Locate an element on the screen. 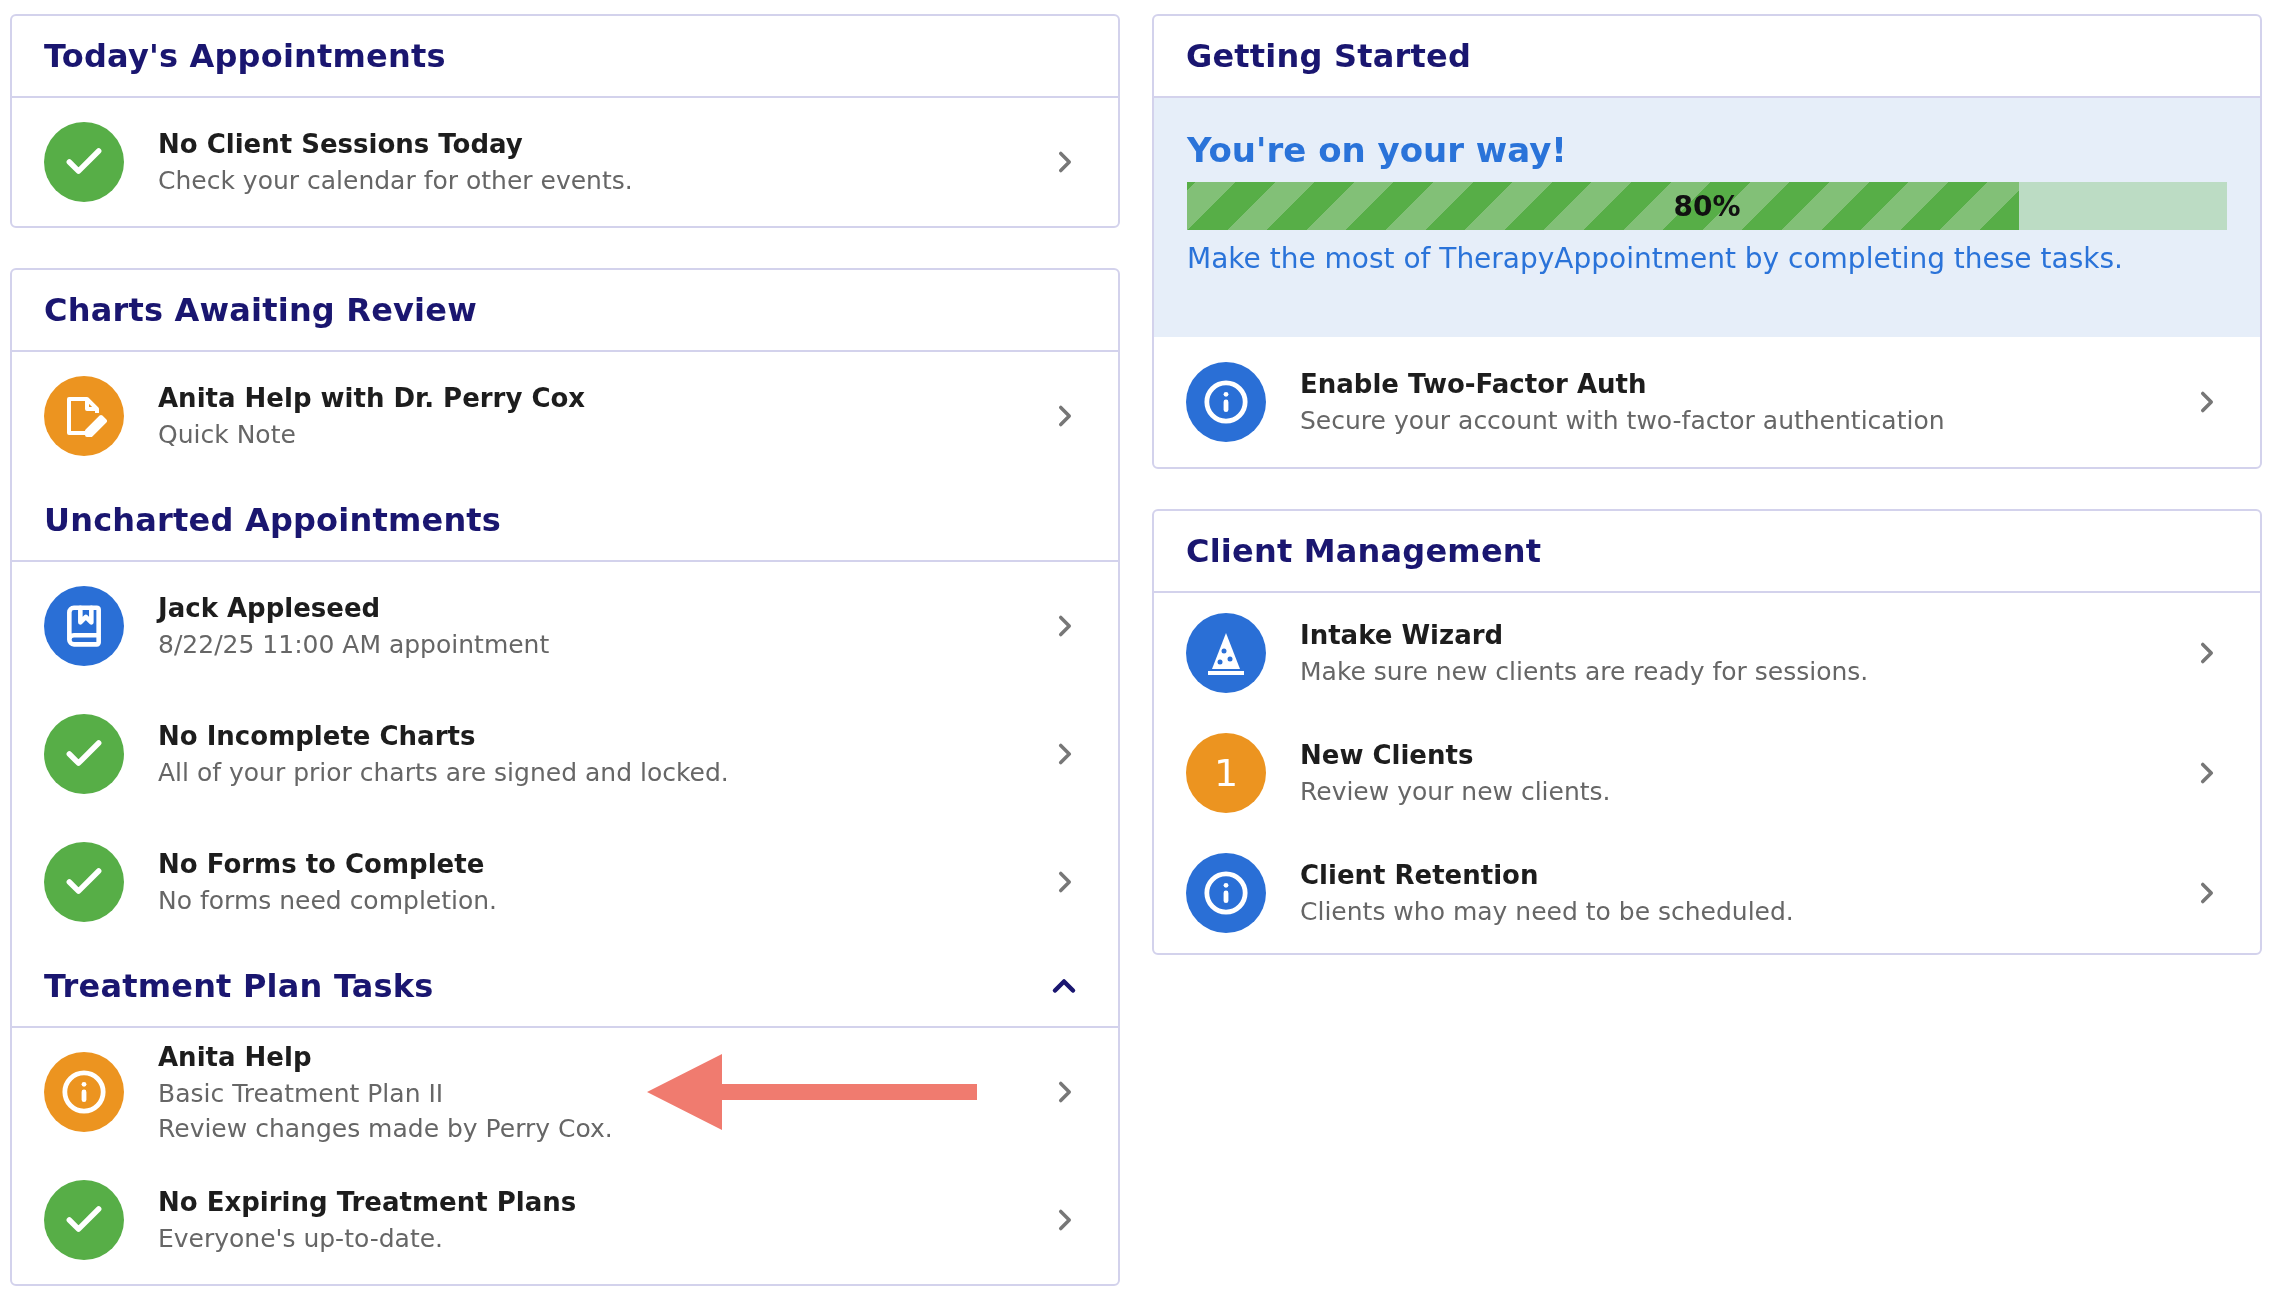  section-title: Getting Started is located at coordinates (1328, 56).